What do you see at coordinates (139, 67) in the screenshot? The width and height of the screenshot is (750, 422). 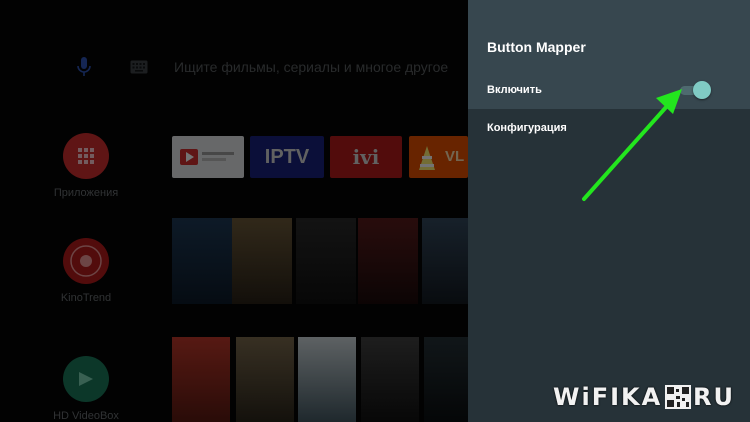 I see `keyboard-icon` at bounding box center [139, 67].